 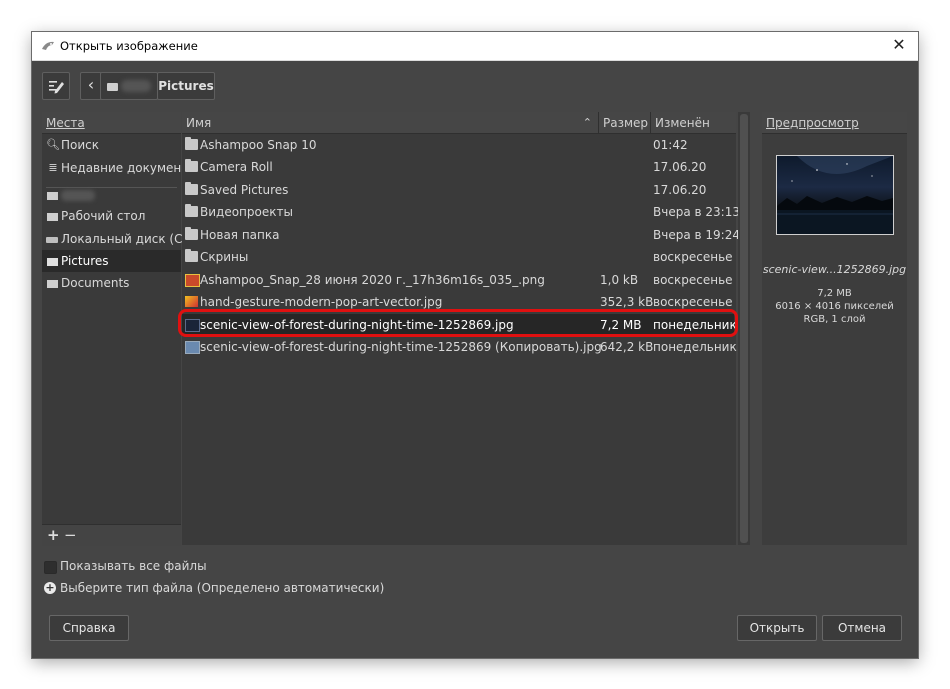 I want to click on place-search: 🔍︎ Поиск, so click(x=111, y=145).